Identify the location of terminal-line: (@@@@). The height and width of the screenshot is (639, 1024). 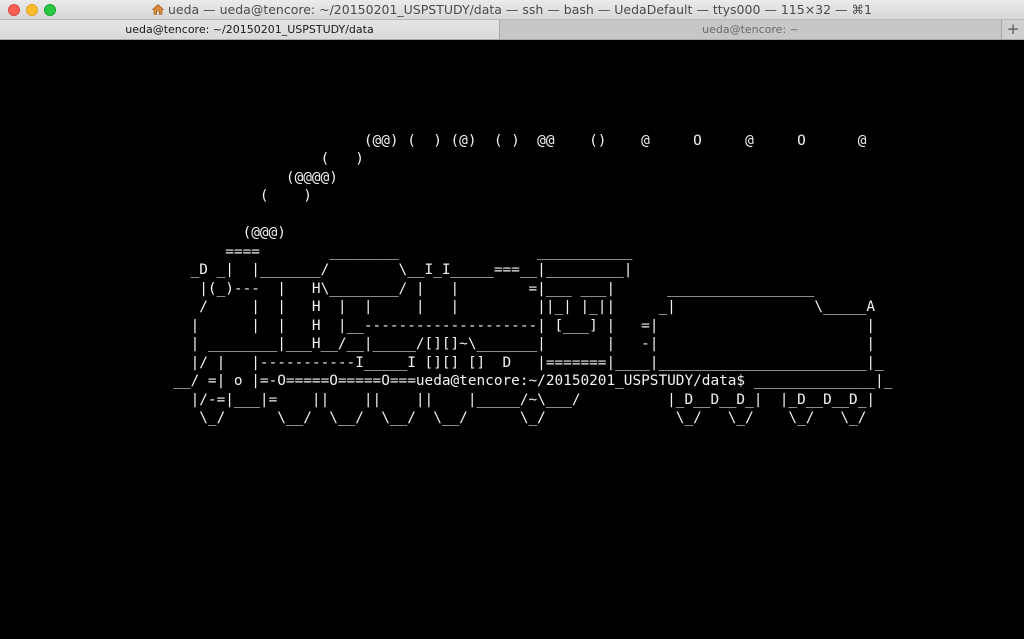
(169, 178).